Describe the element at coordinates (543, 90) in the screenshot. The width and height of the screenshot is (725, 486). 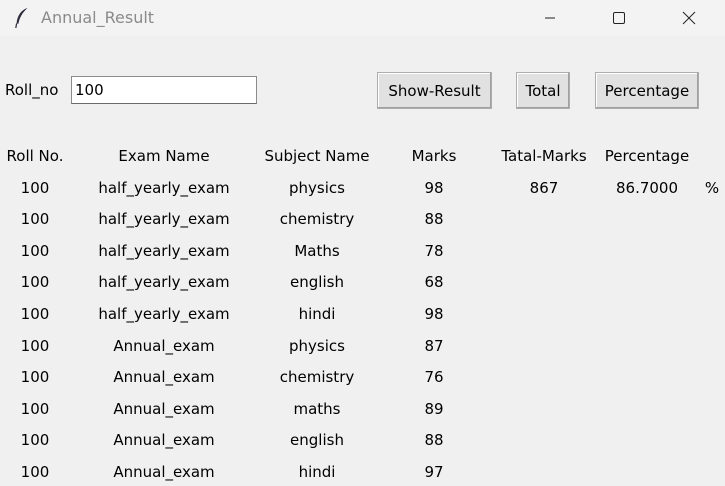
I see `total-button: Total` at that location.